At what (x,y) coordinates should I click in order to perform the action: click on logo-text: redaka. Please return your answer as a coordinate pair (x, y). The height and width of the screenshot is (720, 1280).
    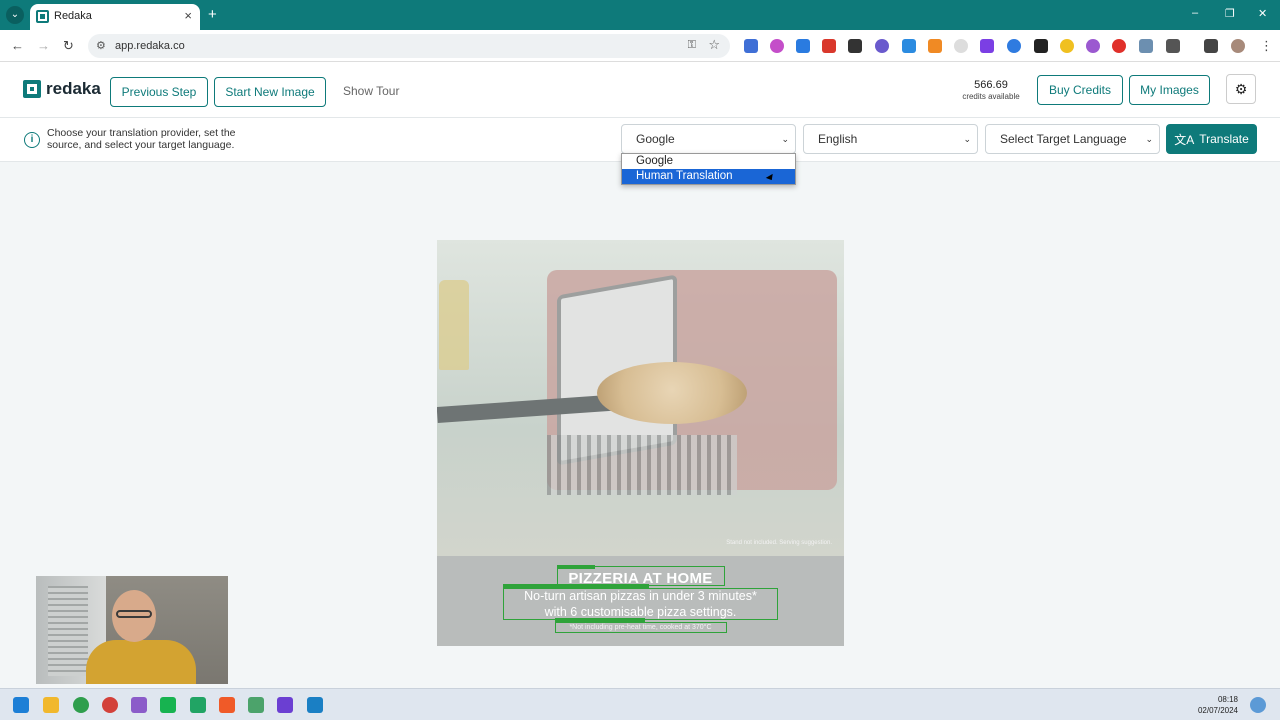
    Looking at the image, I should click on (73, 88).